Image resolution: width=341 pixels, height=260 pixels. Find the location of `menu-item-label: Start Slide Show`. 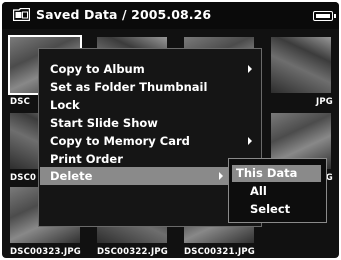

menu-item-label: Start Slide Show is located at coordinates (104, 123).